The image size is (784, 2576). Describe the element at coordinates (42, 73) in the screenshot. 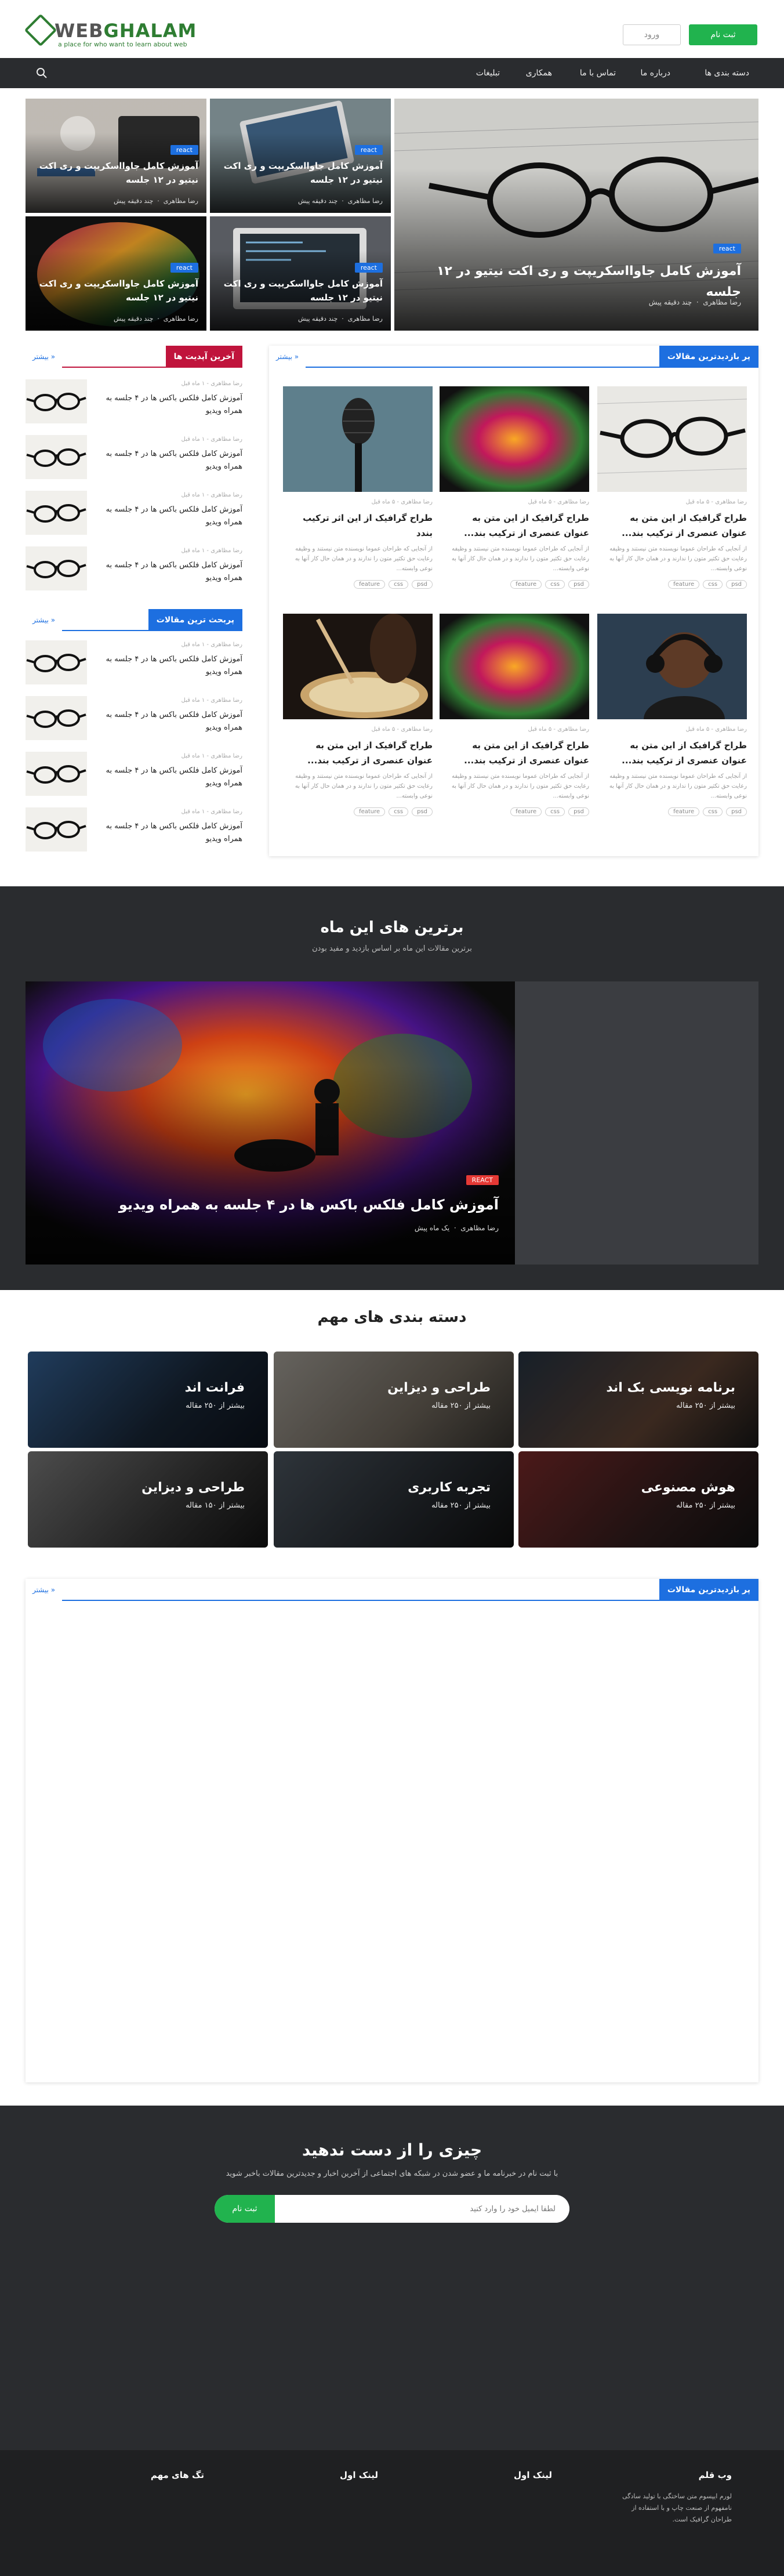

I see `search-icon` at that location.